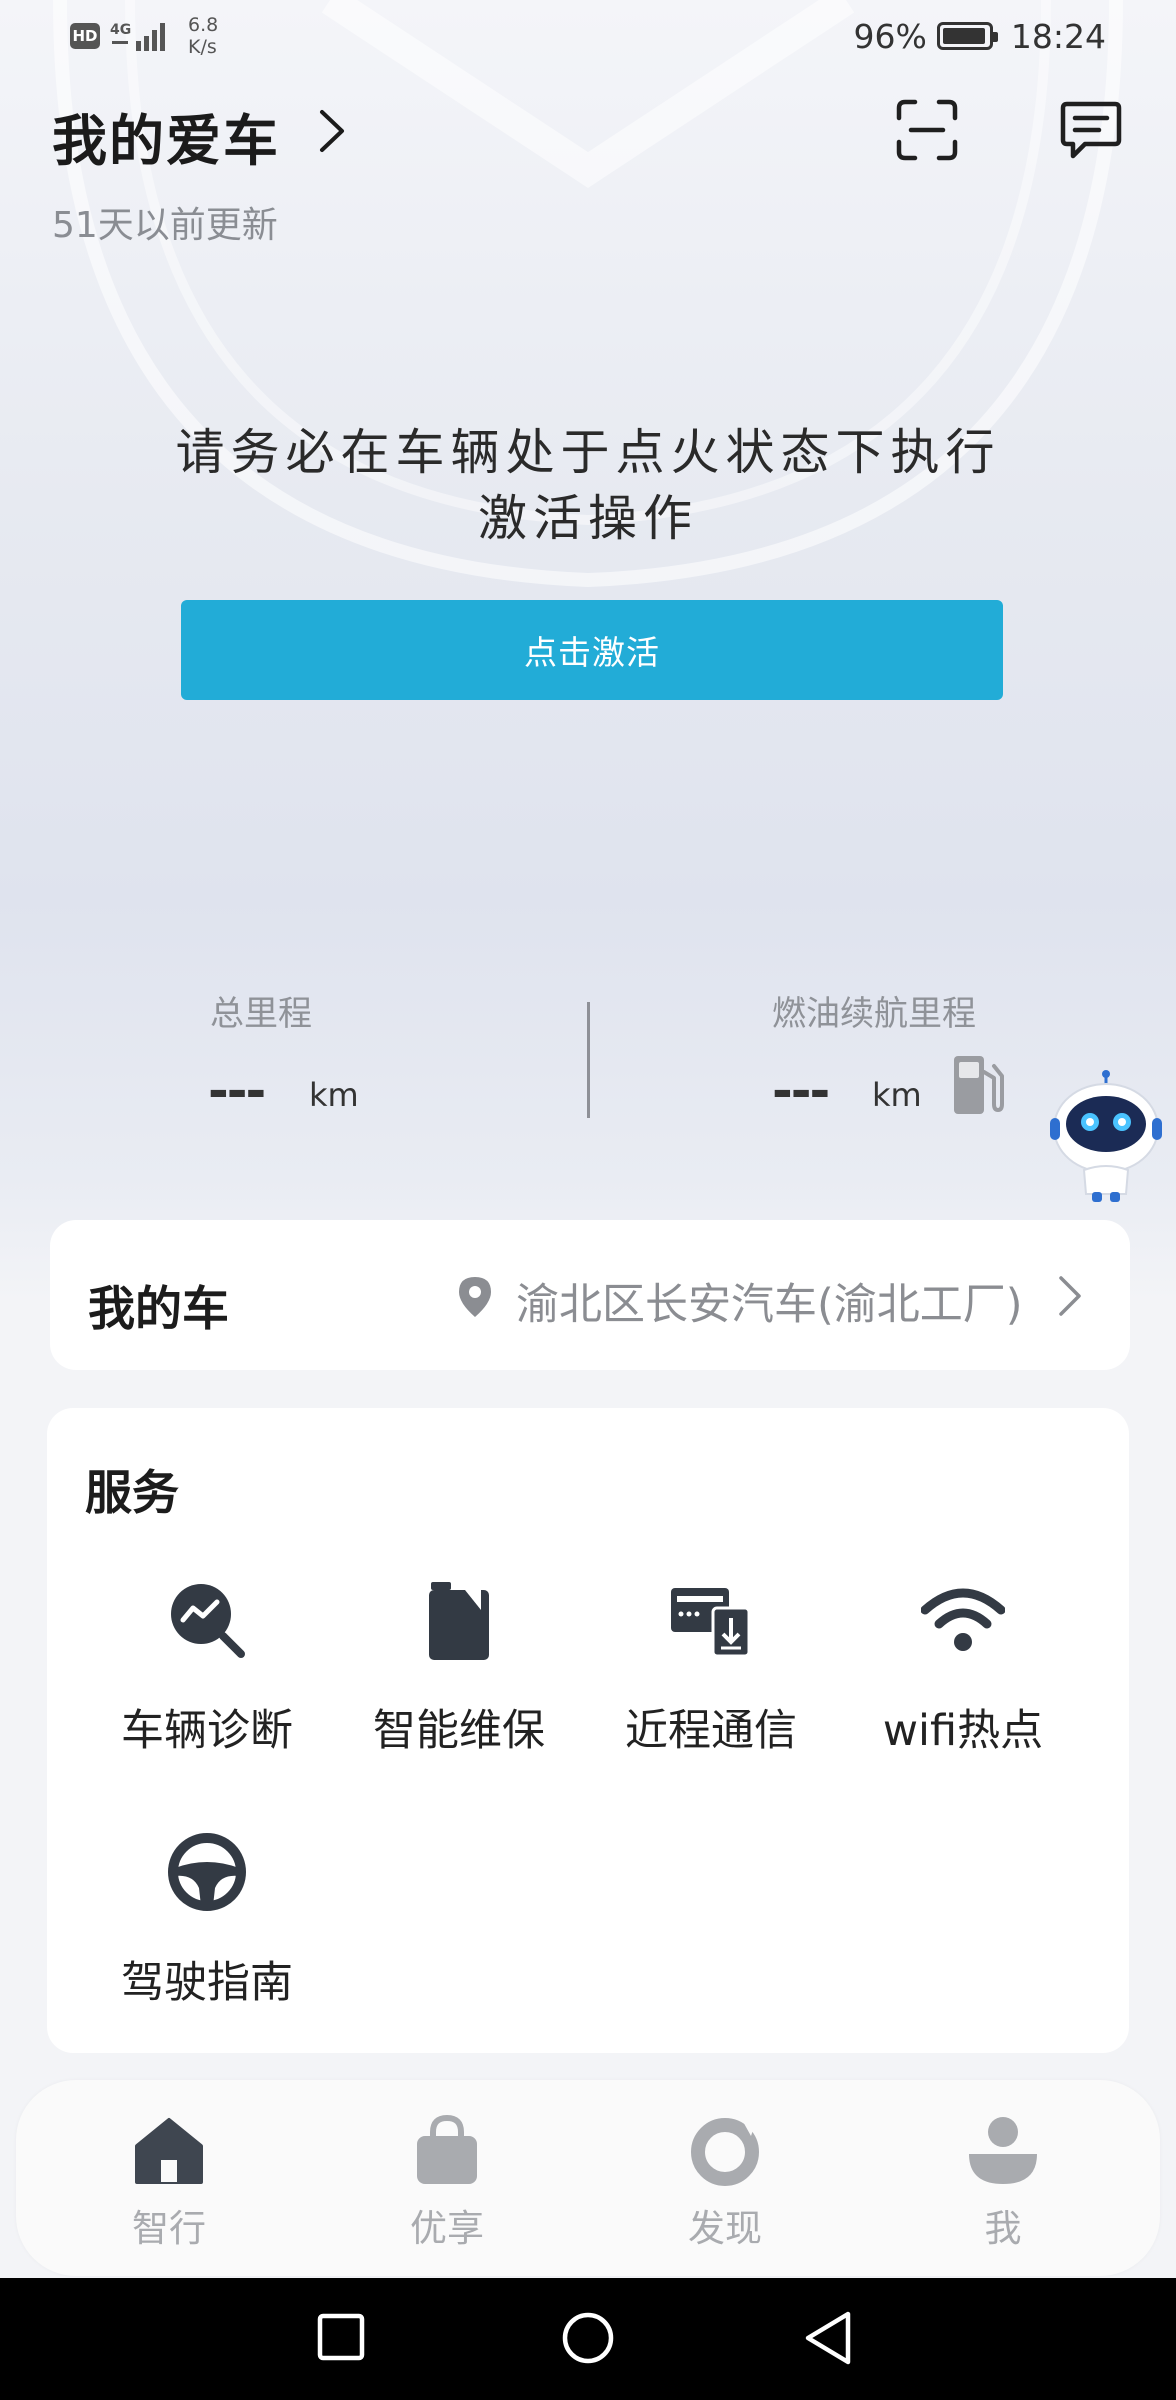 This screenshot has width=1176, height=2400. What do you see at coordinates (207, 1930) in the screenshot?
I see `service-driving-guide: 驾驶指南` at bounding box center [207, 1930].